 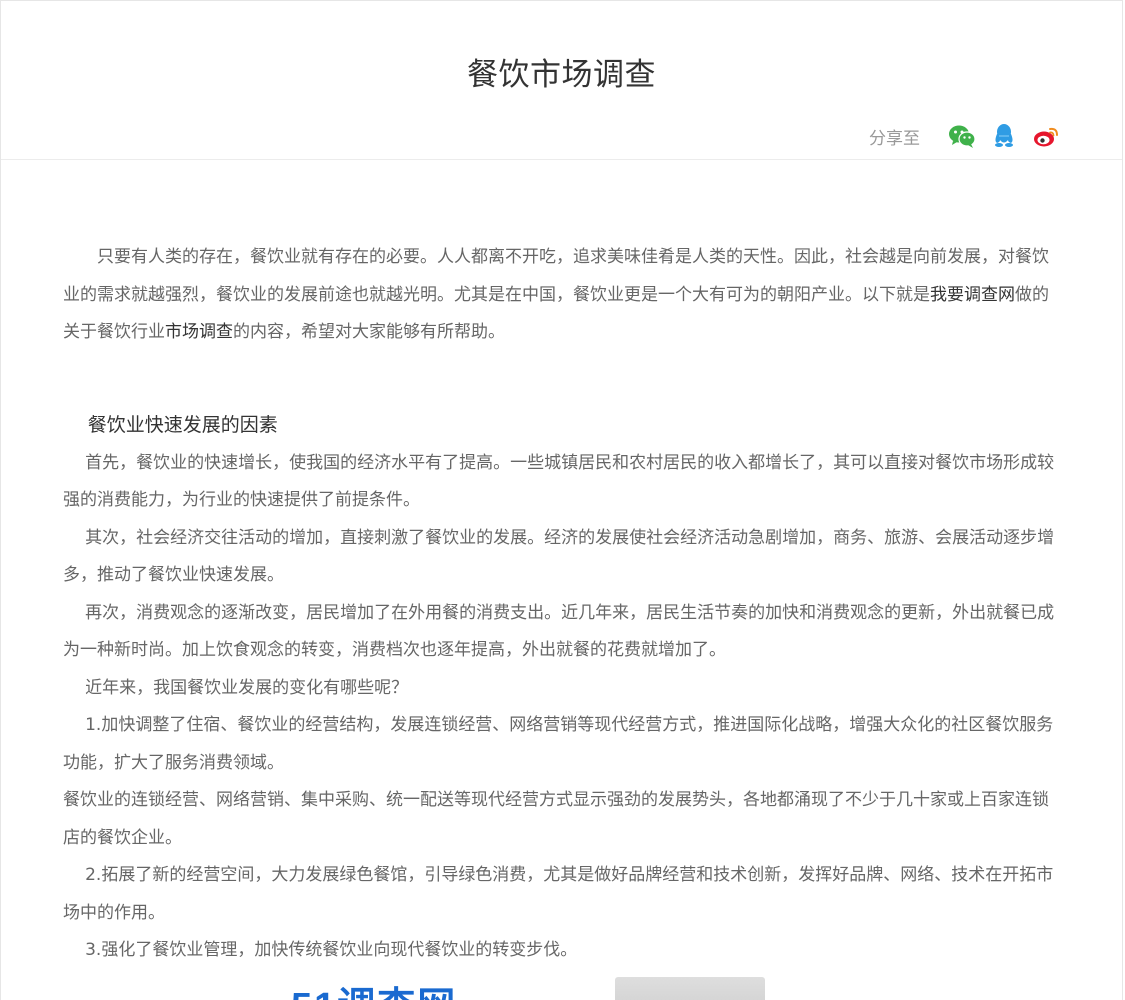 I want to click on share-label: 分享至, so click(x=894, y=138).